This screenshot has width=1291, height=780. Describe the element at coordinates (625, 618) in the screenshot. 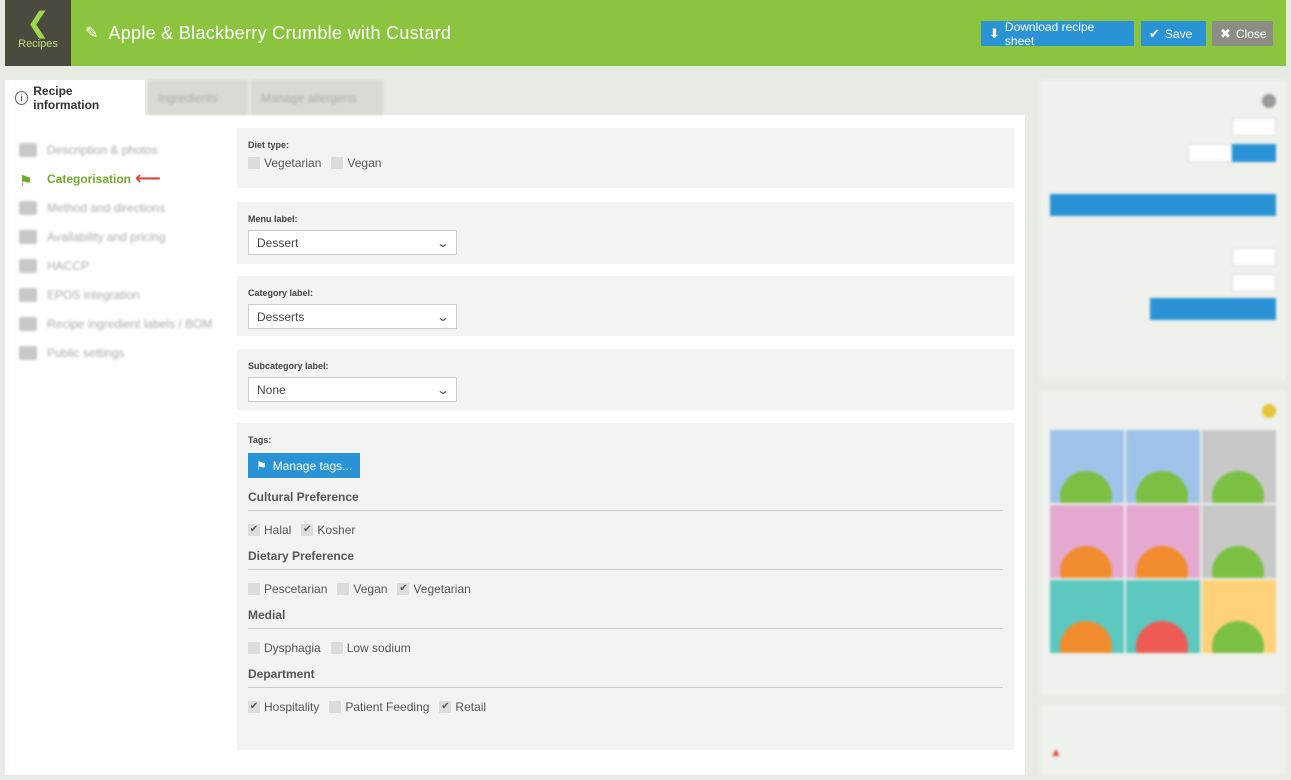

I see `group-title-medial: Medial` at that location.